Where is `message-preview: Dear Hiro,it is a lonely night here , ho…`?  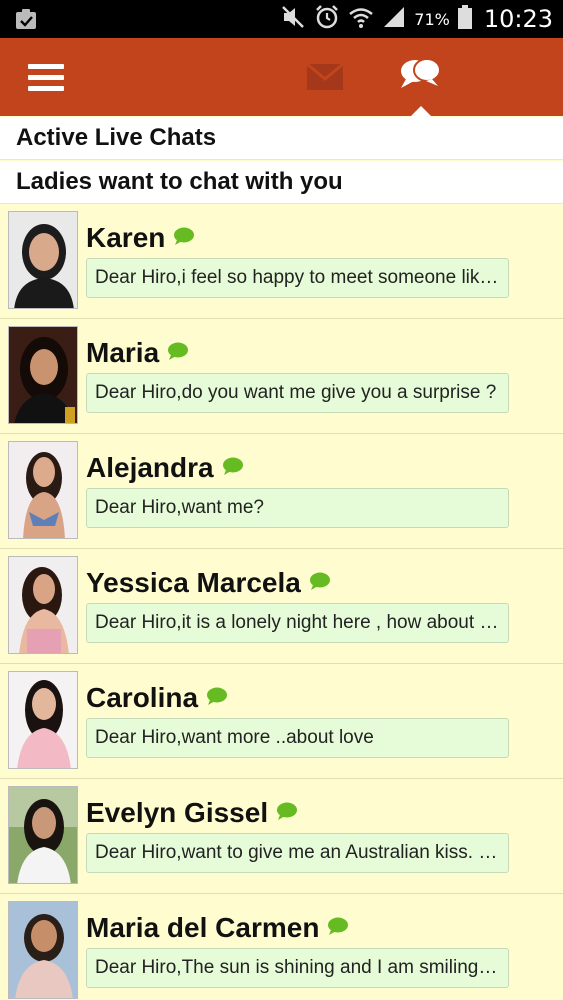 message-preview: Dear Hiro,it is a lonely night here , ho… is located at coordinates (297, 623).